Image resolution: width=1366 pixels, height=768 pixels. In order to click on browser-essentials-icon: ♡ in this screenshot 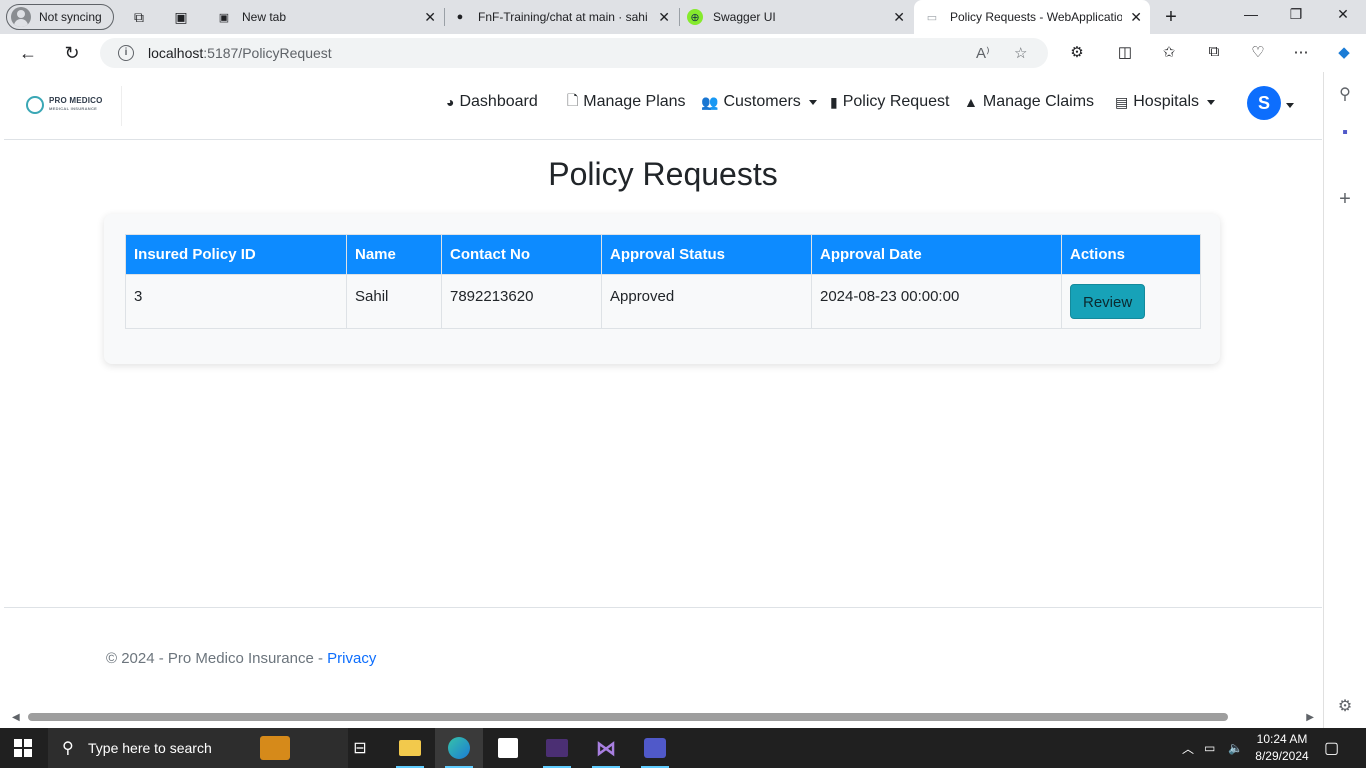, I will do `click(1258, 52)`.